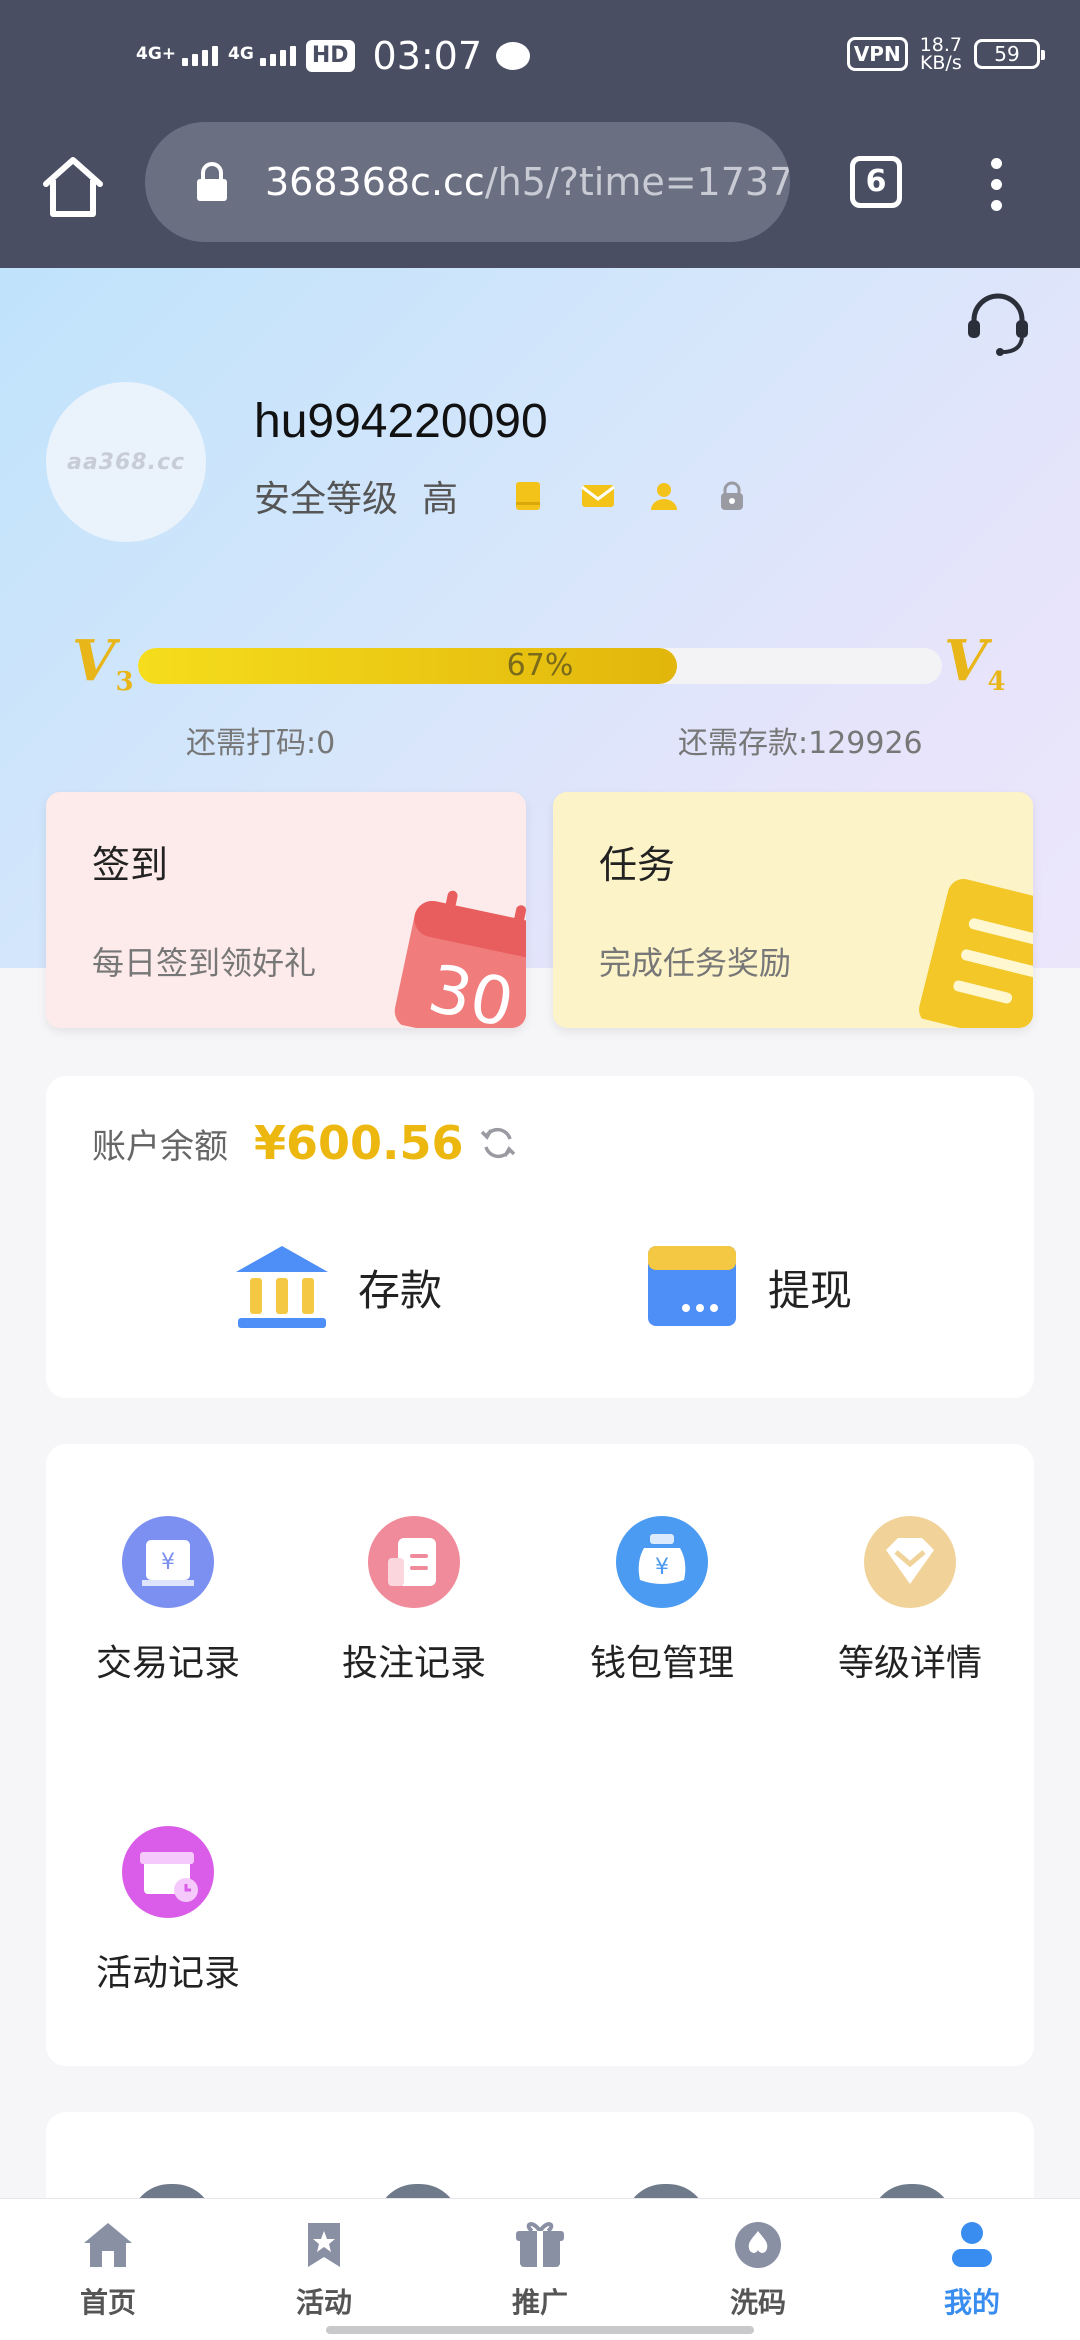 The image size is (1080, 2340). Describe the element at coordinates (241, 54) in the screenshot. I see `signal-label-2: 4G` at that location.